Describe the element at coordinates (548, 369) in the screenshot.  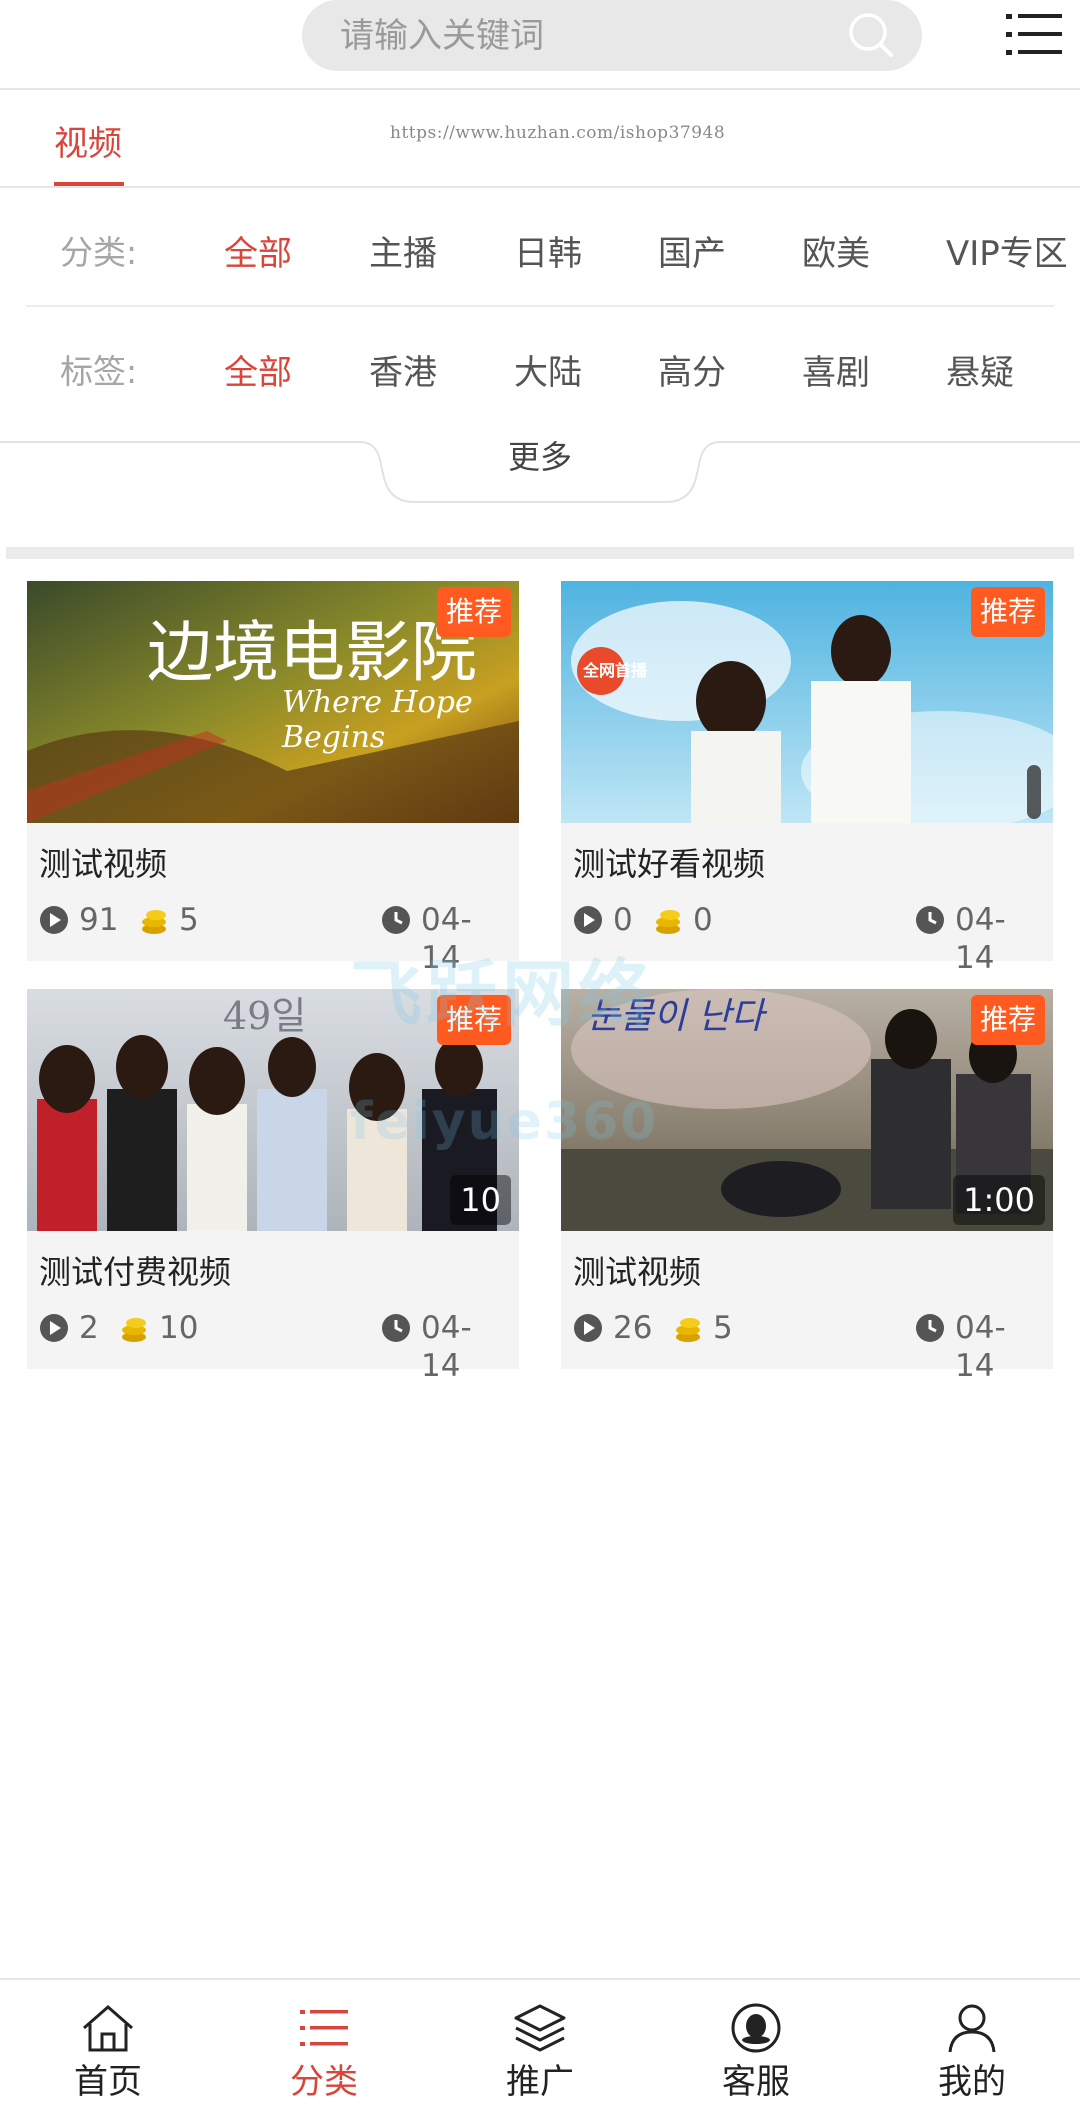
I see `tag-item-mainland: 大陆` at that location.